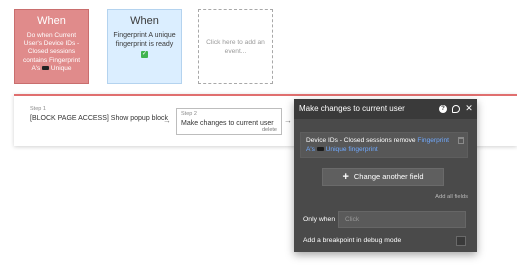  What do you see at coordinates (383, 177) in the screenshot?
I see `change-another-field-button: + Change another field` at bounding box center [383, 177].